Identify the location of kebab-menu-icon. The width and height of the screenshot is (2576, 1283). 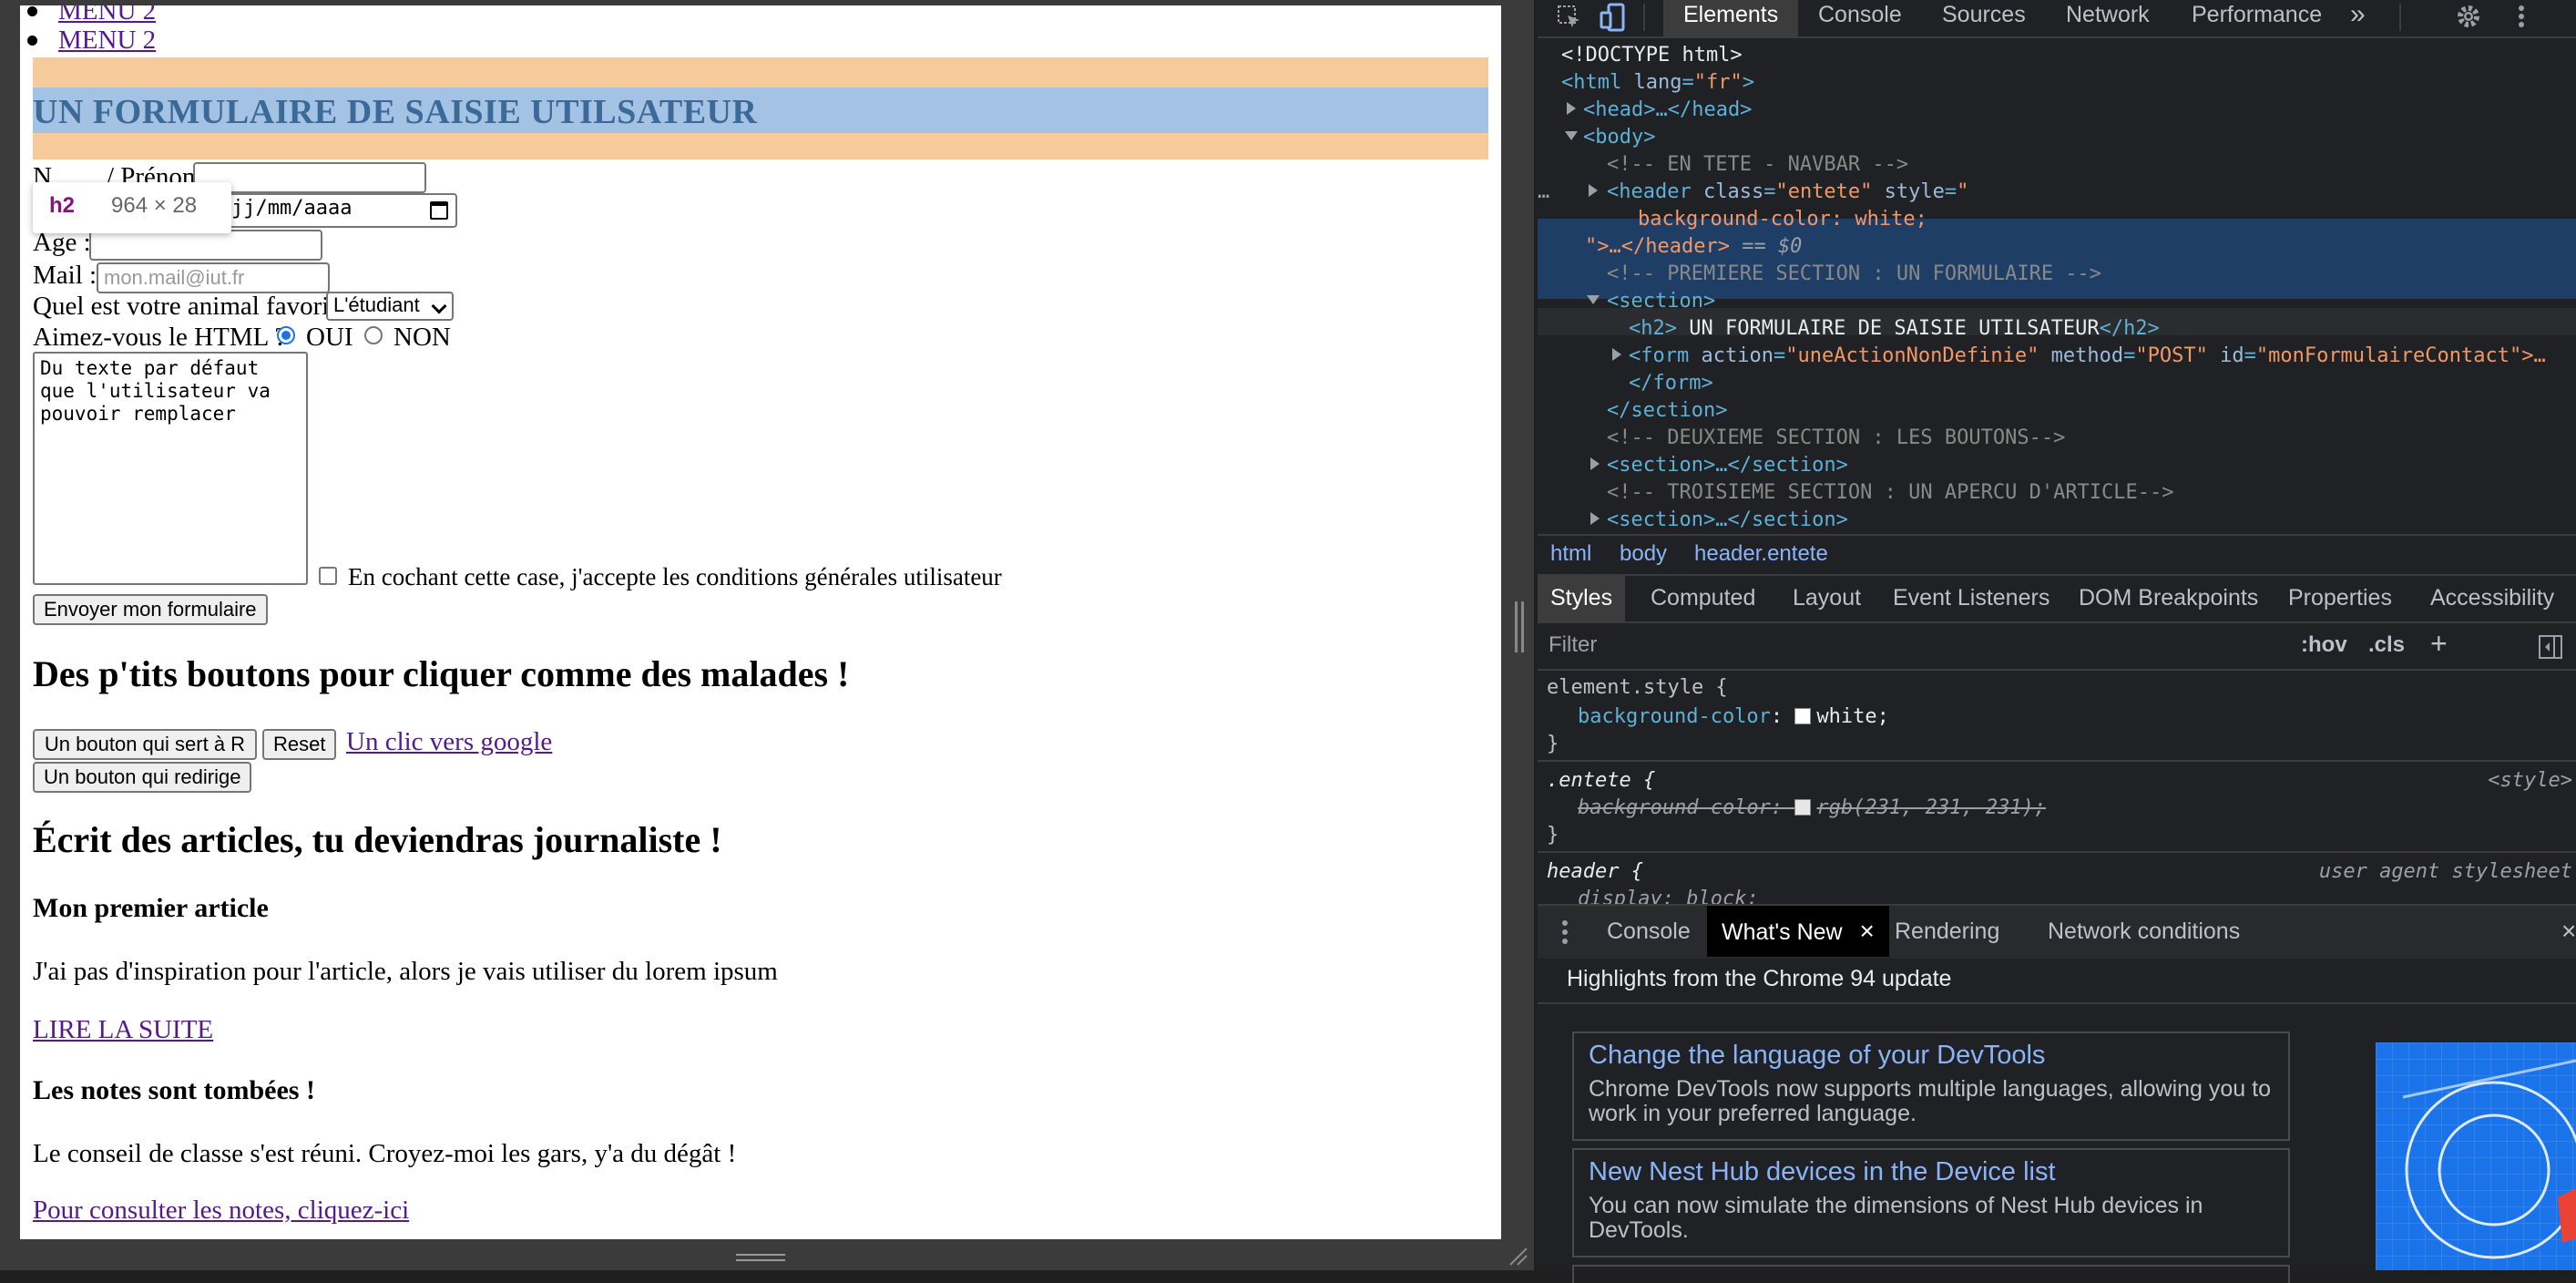
(2521, 17).